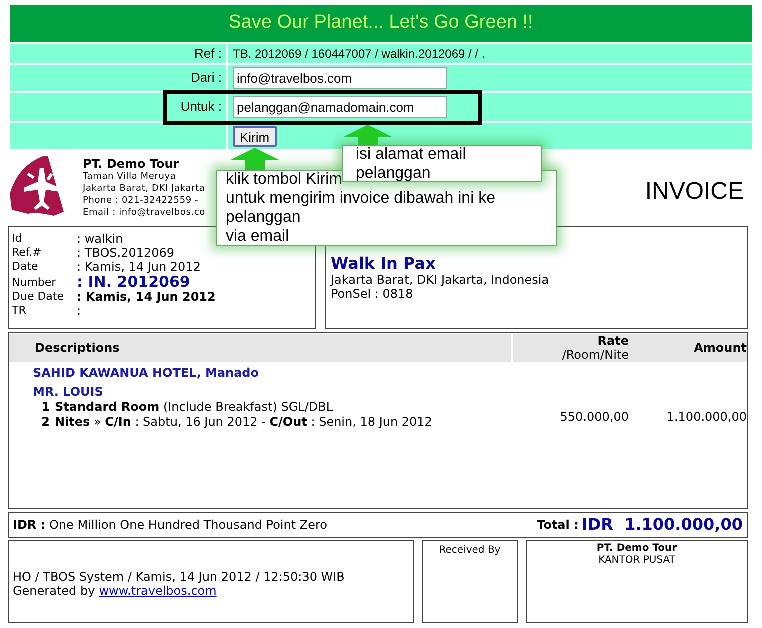  Describe the element at coordinates (79, 311) in the screenshot. I see `field-value: :` at that location.